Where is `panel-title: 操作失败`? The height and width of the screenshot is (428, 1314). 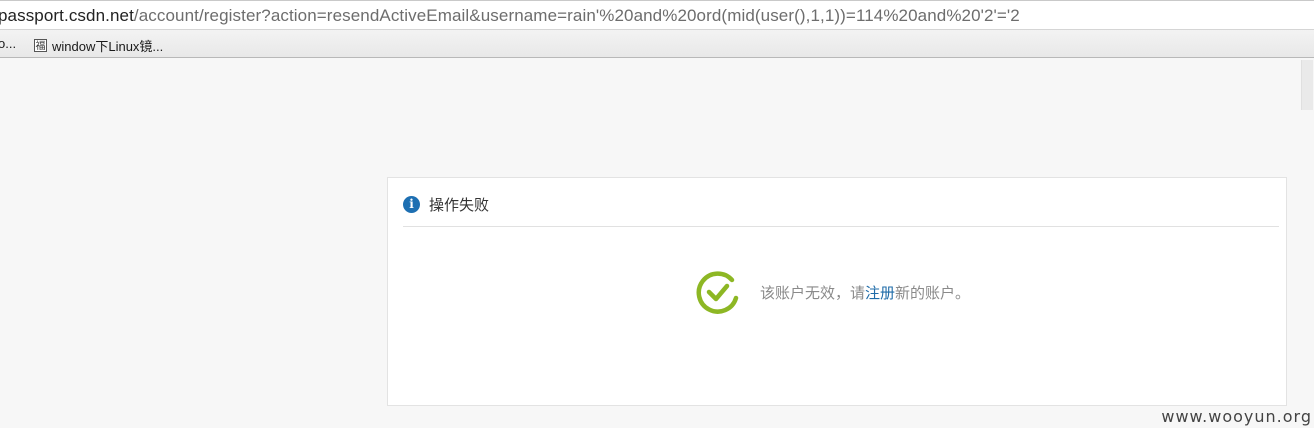
panel-title: 操作失败 is located at coordinates (459, 205).